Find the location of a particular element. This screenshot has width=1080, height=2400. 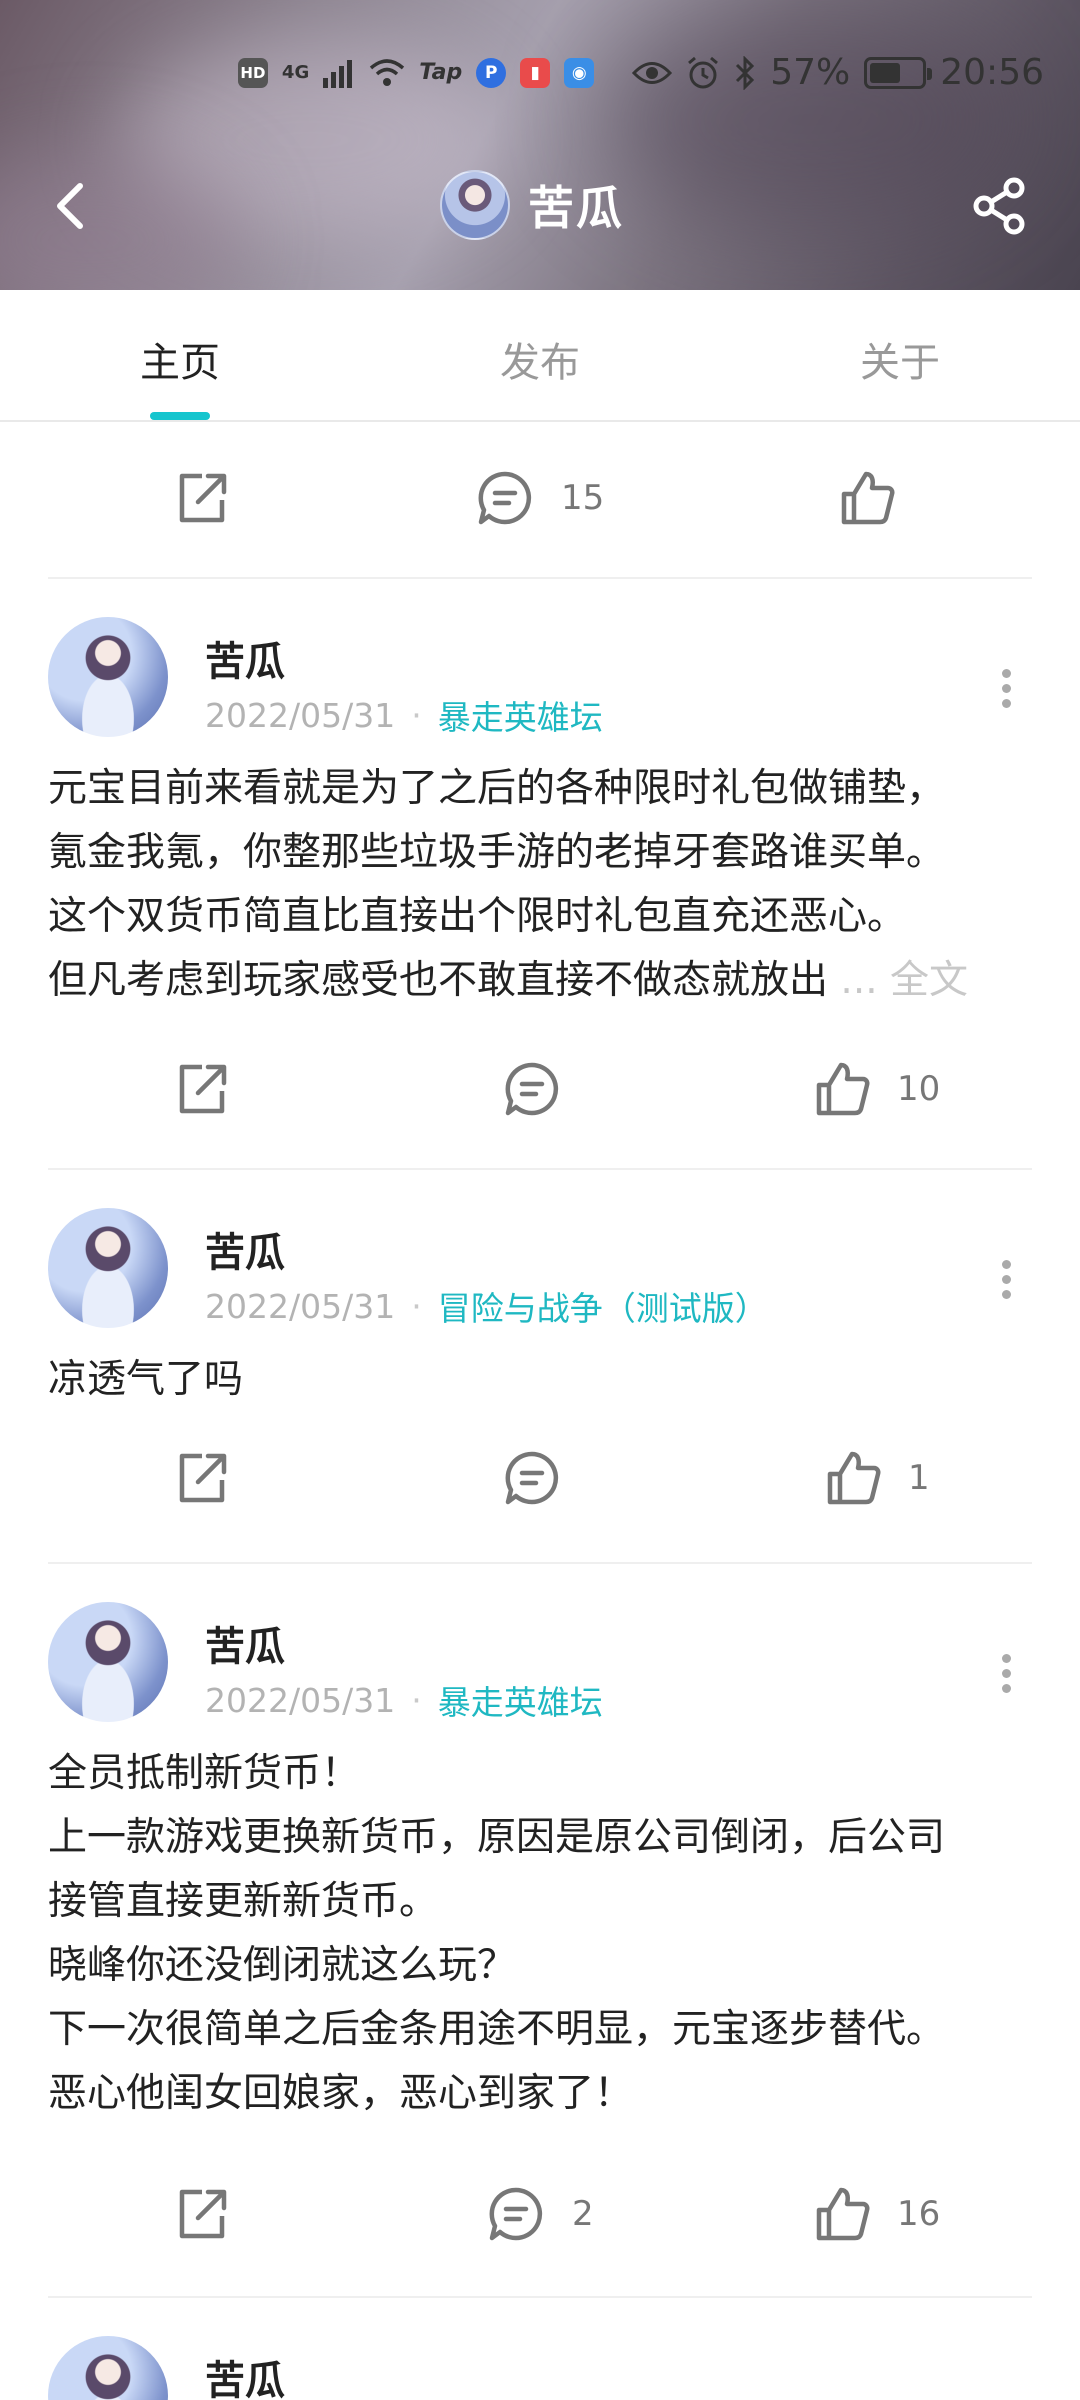

like-button is located at coordinates (866, 498).